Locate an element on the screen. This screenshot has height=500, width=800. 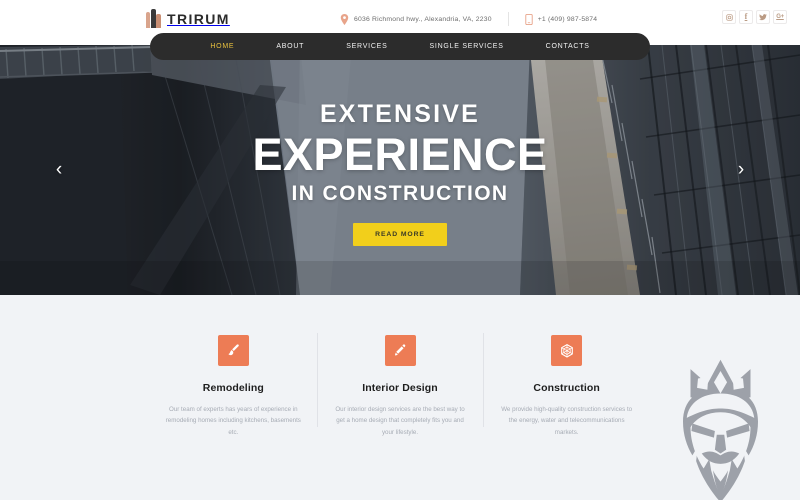
pencil-icon is located at coordinates (400, 350).